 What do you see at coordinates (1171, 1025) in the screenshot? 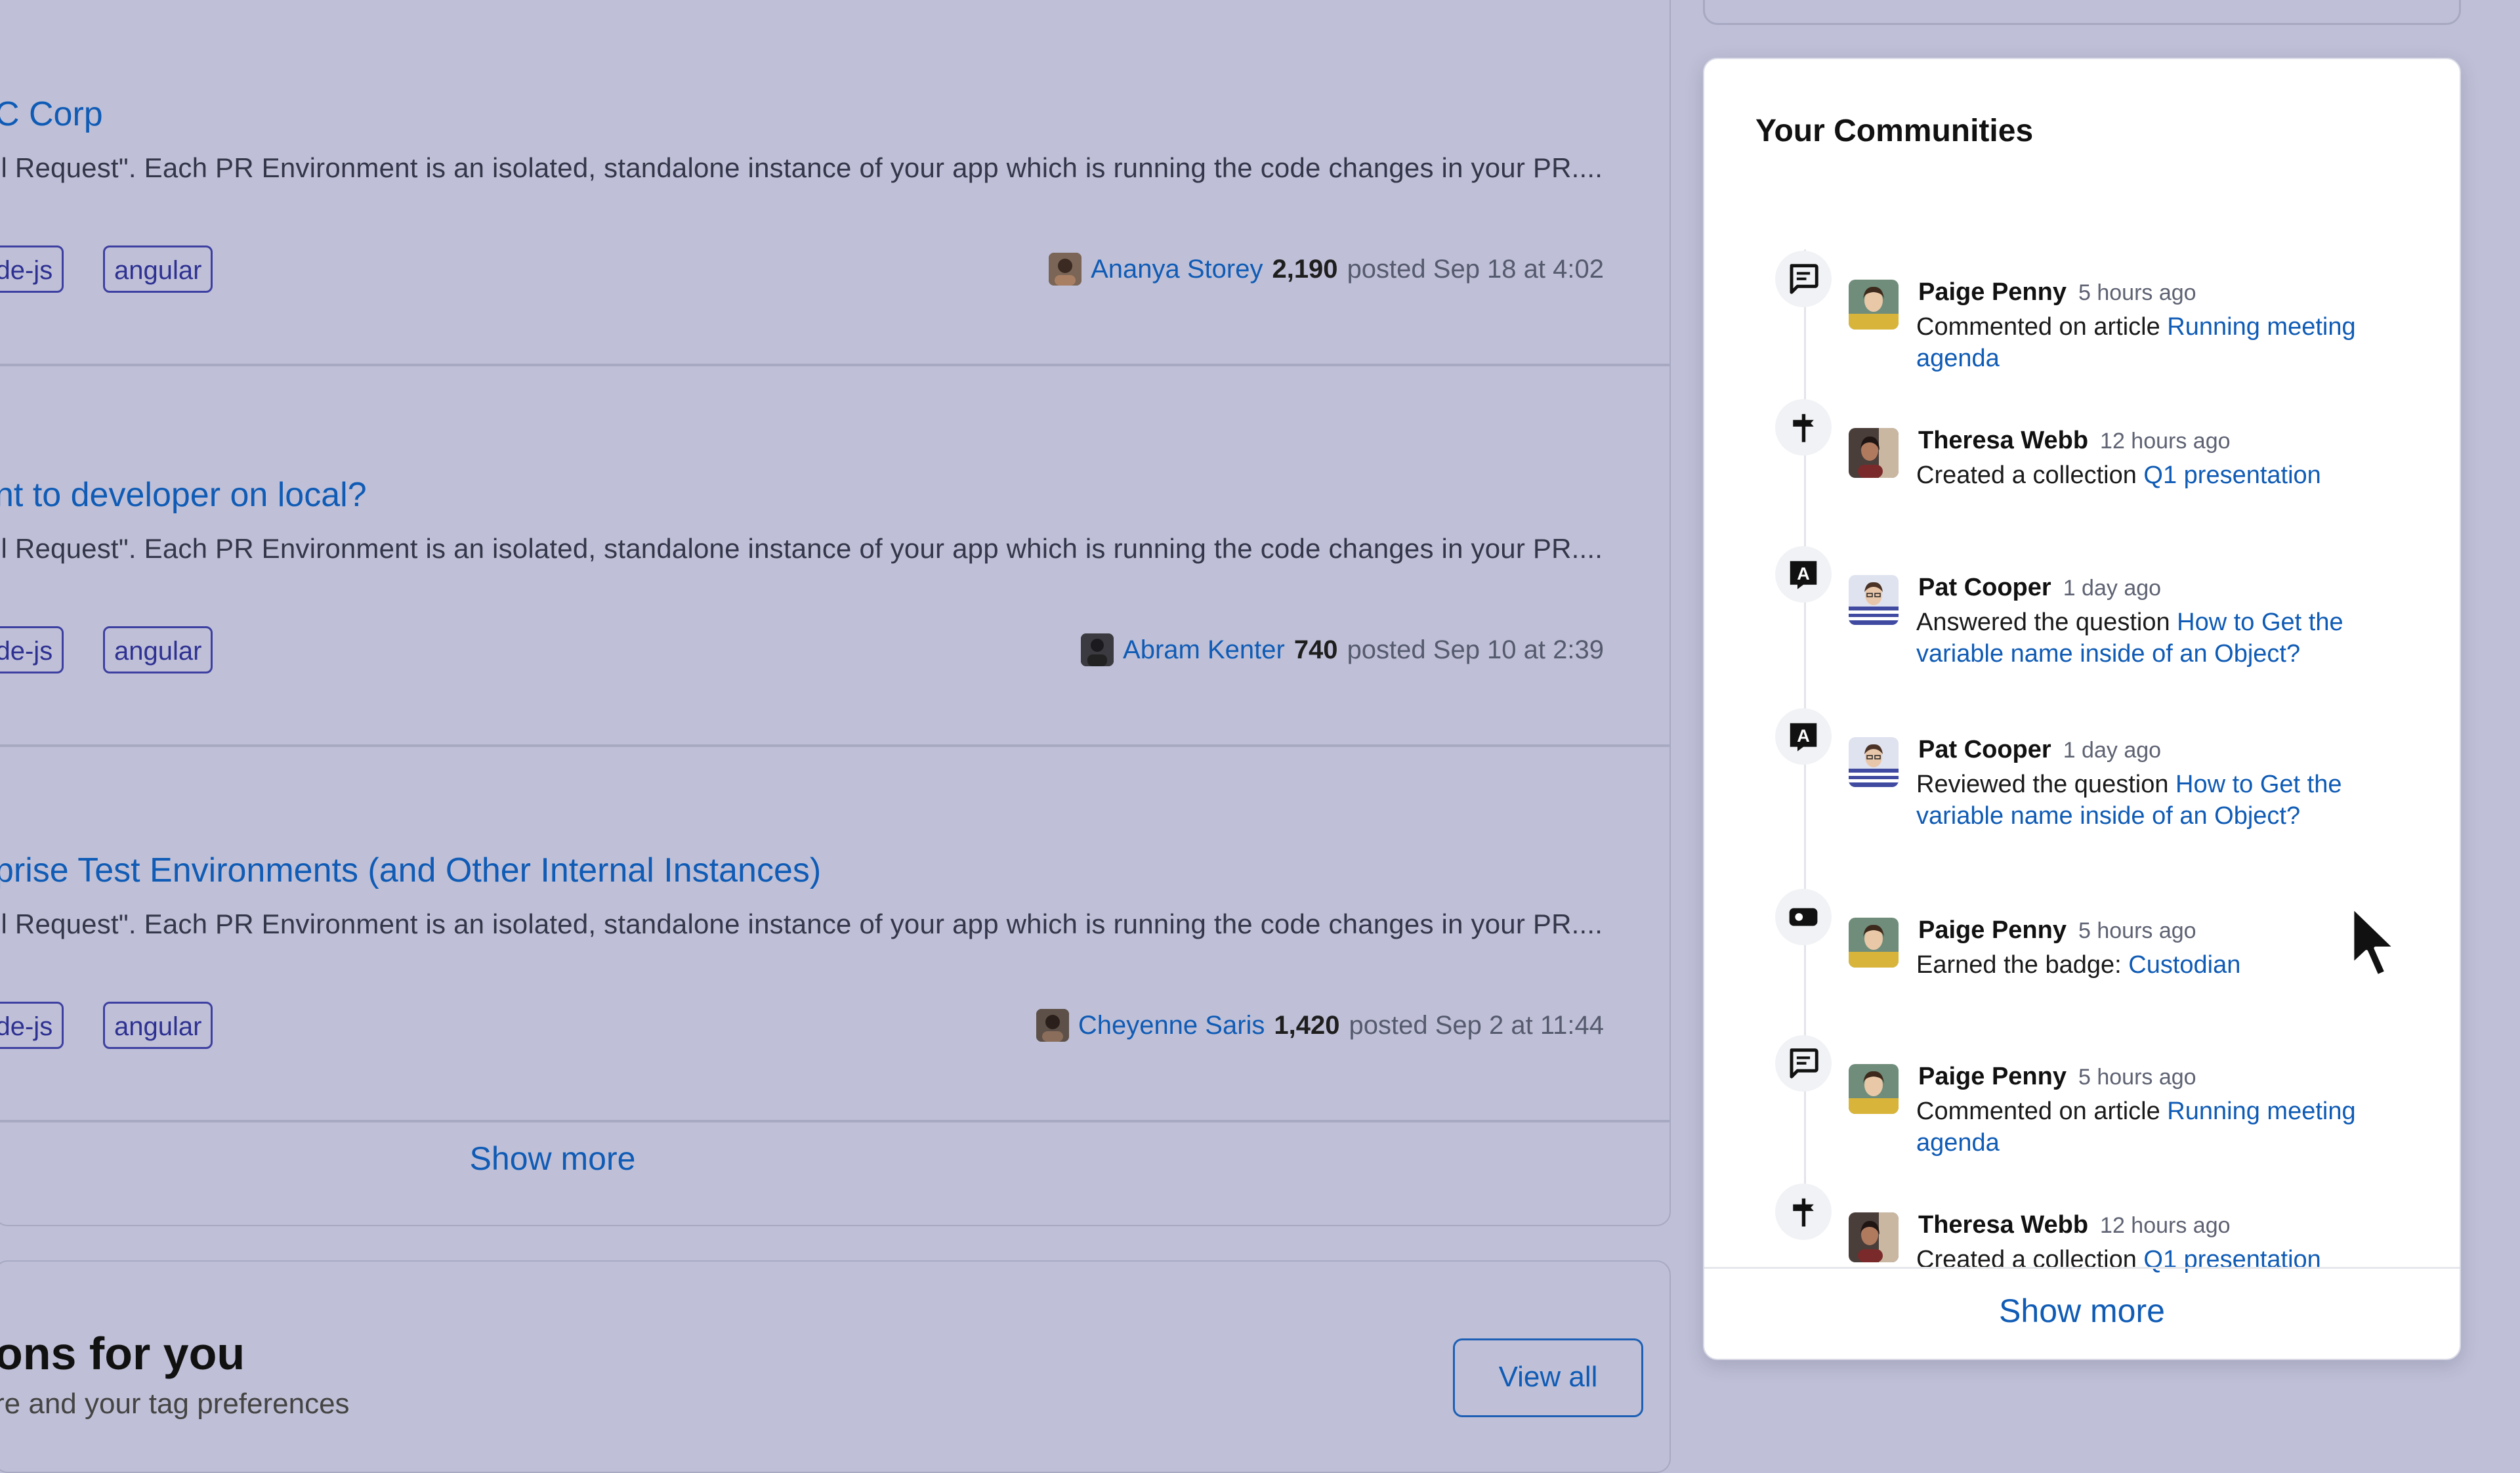
I see `author-link: Cheyenne Saris` at bounding box center [1171, 1025].